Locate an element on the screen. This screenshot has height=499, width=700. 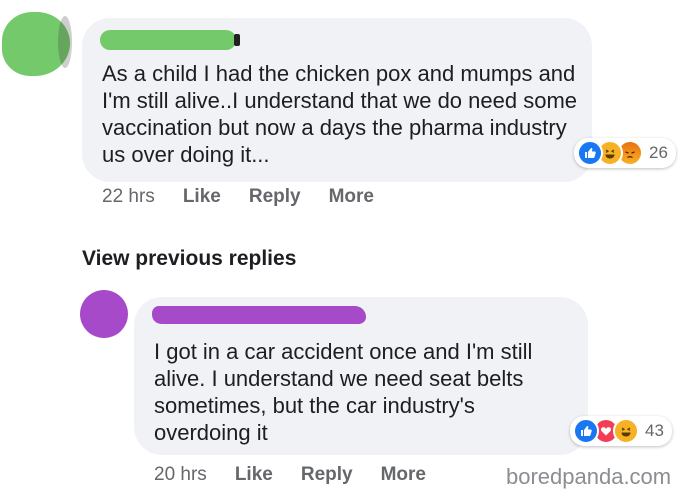
comment-reactions: 26 is located at coordinates (625, 153).